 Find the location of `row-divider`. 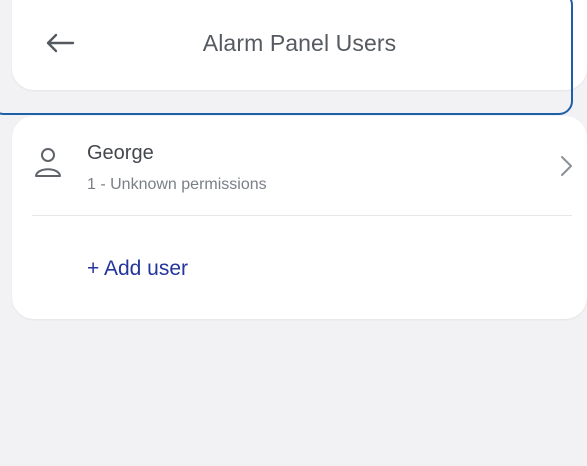

row-divider is located at coordinates (302, 215).